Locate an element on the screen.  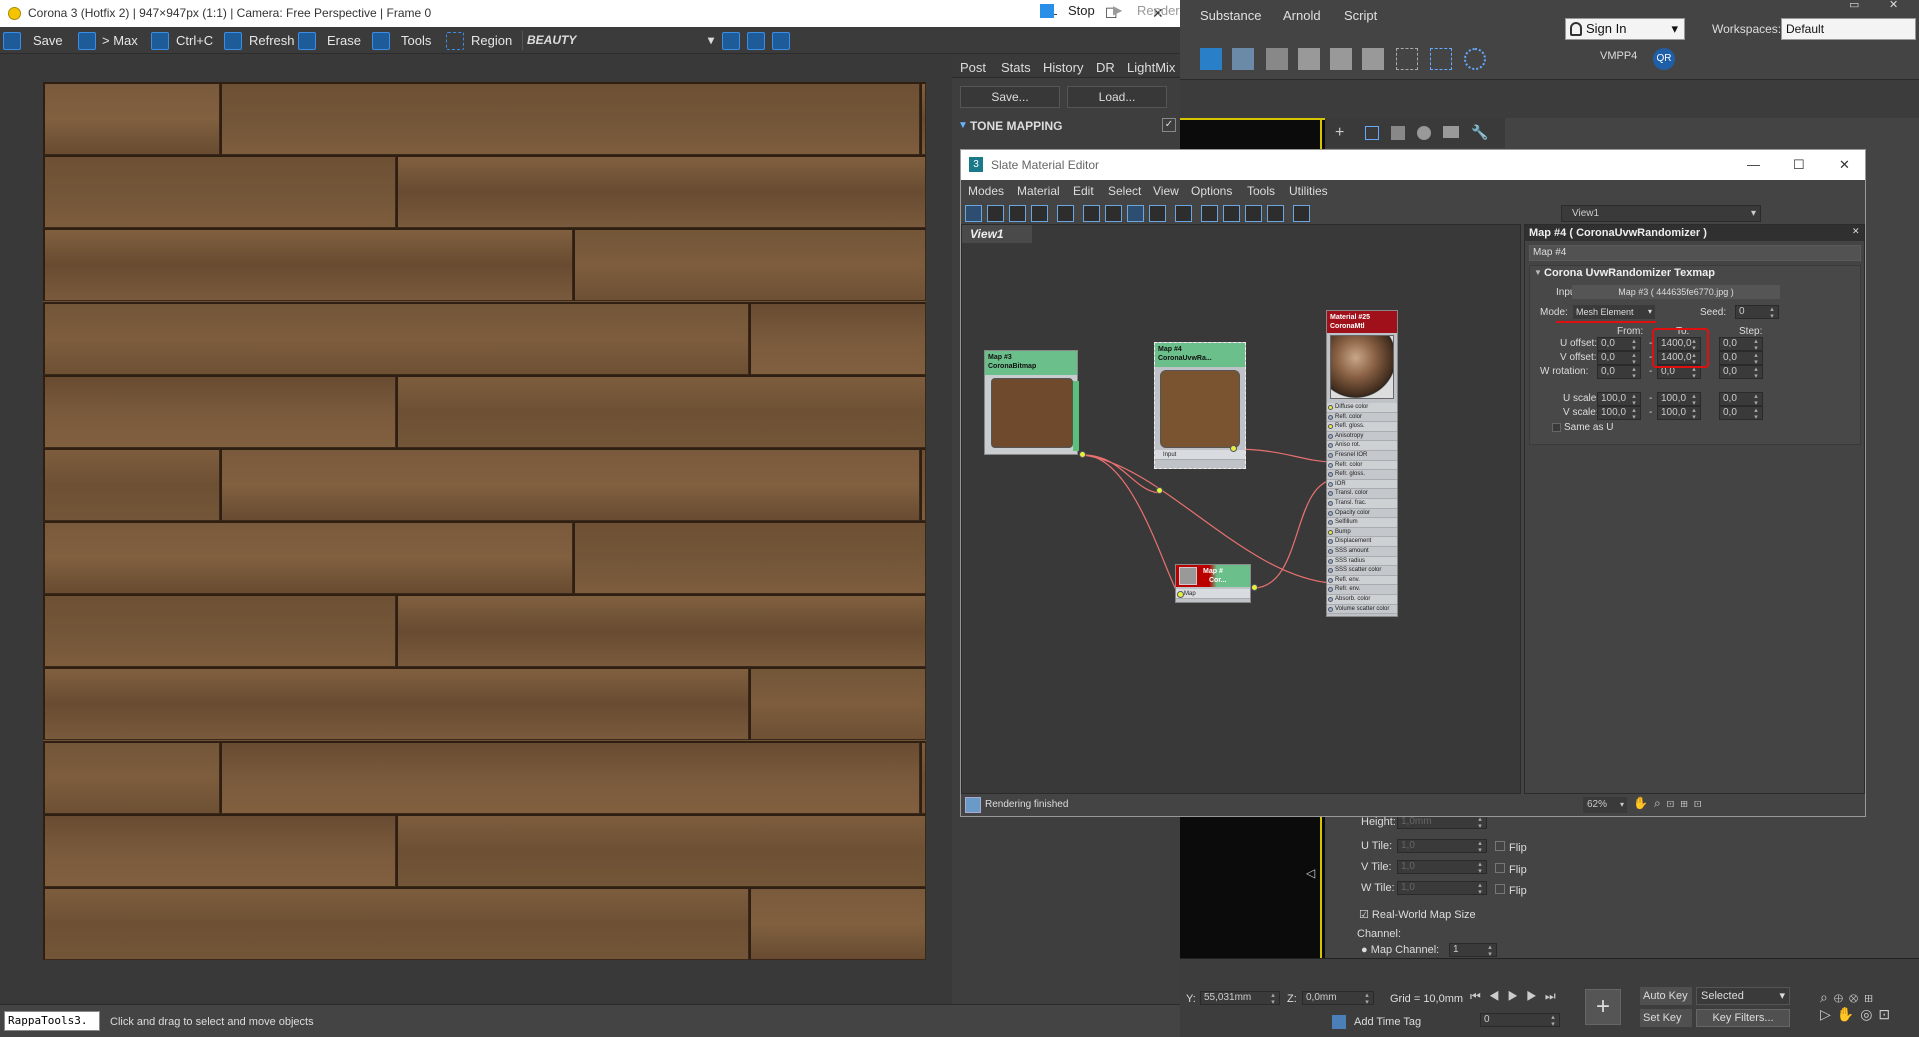
material-slot: Absorb. color is located at coordinates (1362, 600).